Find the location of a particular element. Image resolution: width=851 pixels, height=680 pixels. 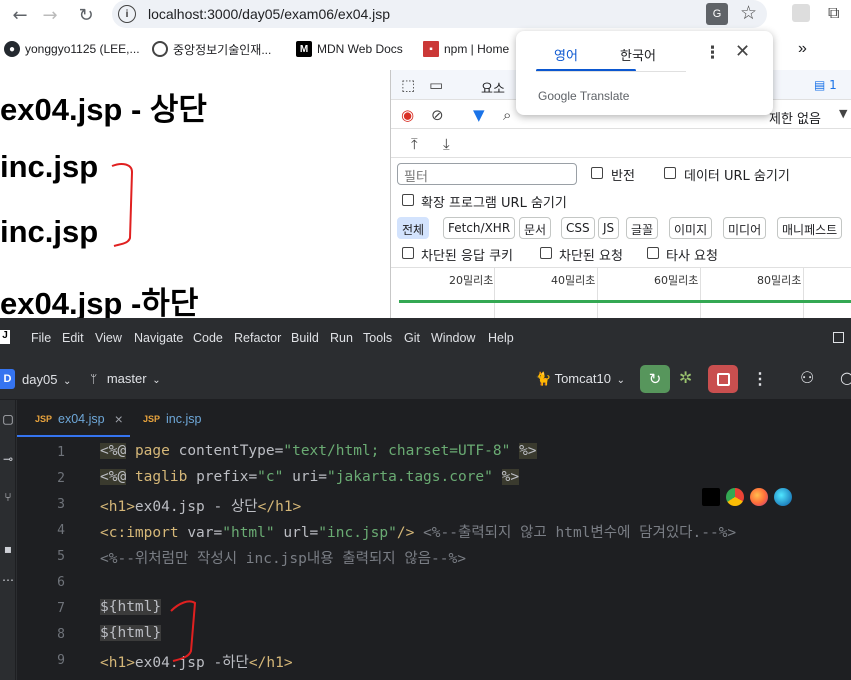

bookmark-star-icon: ☆ is located at coordinates (748, 13).